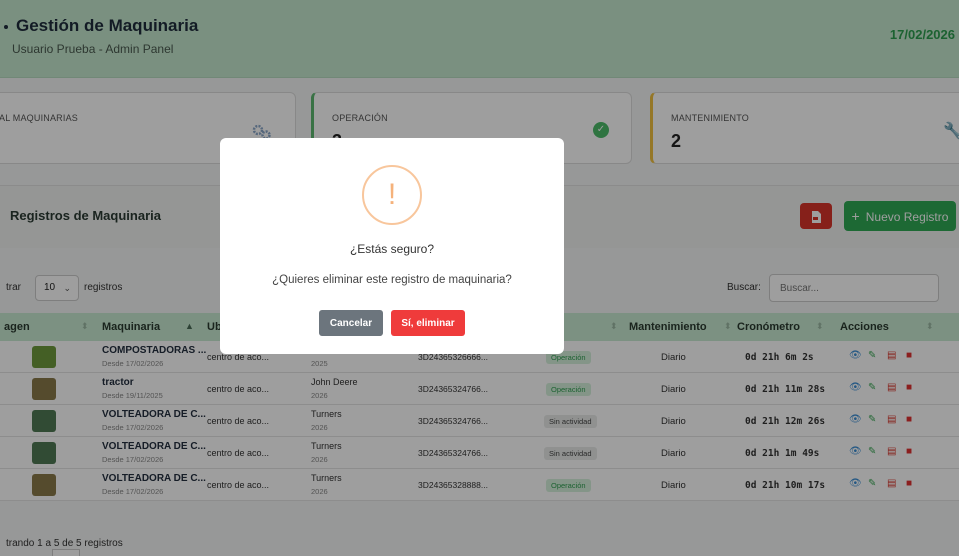  I want to click on confirm-delete-button: Sí, eliminar, so click(428, 323).